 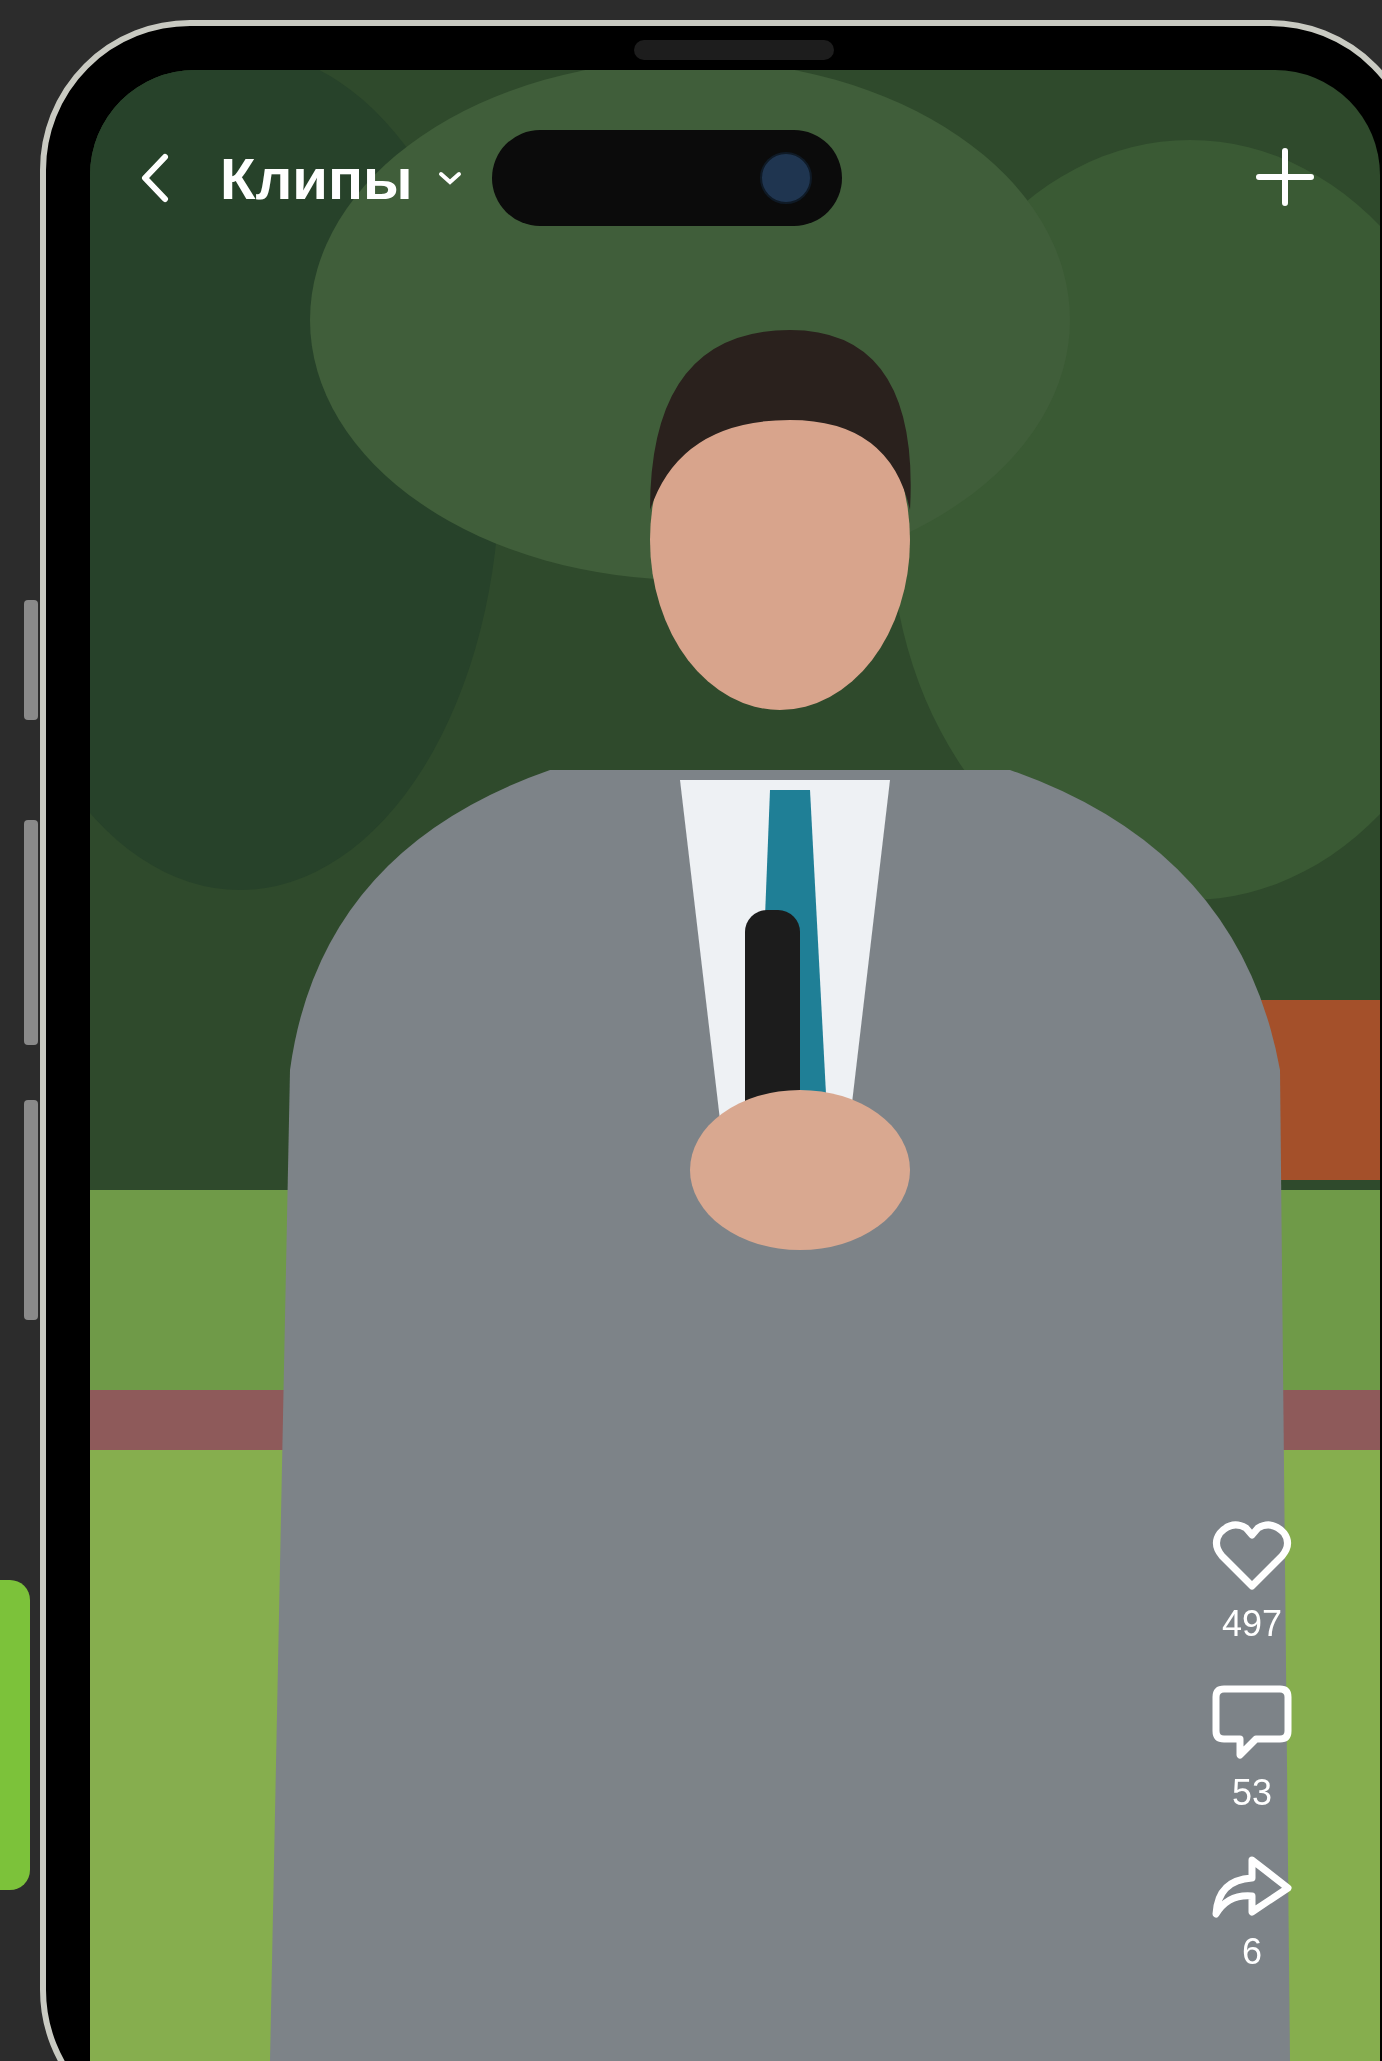 I want to click on caret-icon, so click(x=450, y=178).